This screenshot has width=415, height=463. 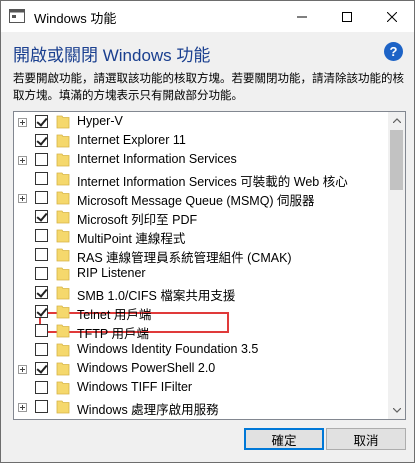 I want to click on scroll-up-button, so click(x=396, y=120).